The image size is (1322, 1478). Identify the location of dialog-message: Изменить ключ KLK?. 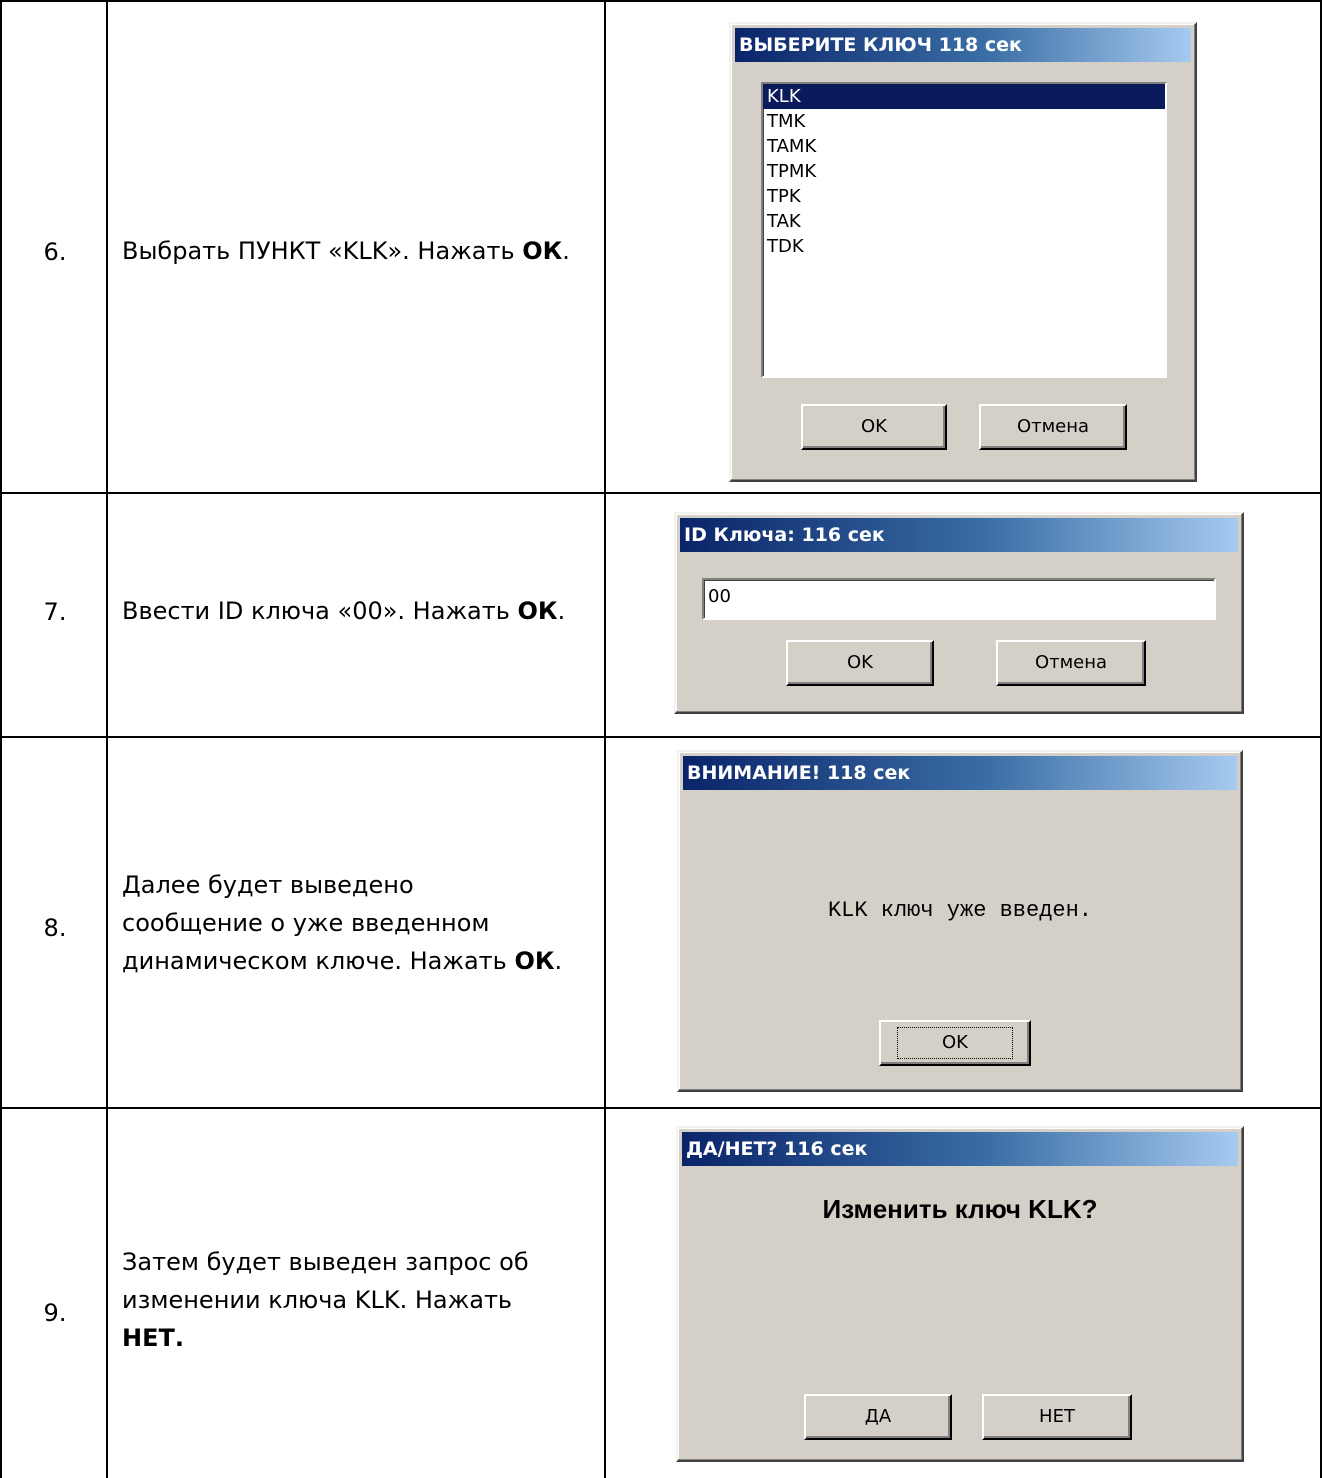
(960, 1209).